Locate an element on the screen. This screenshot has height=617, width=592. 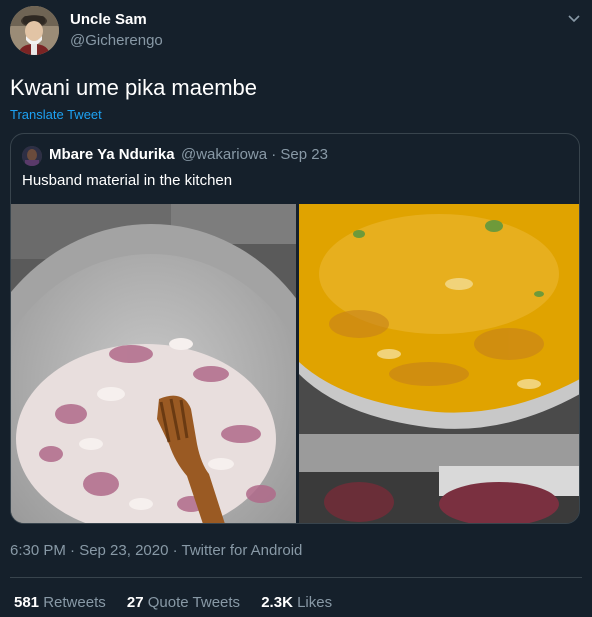
engagement-stats: 581 Retweets 27 Quote Tweets 2.3K Likes is located at coordinates (181, 602).